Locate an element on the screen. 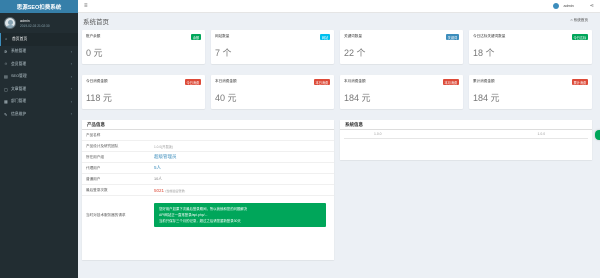 The width and height of the screenshot is (600, 278). stat-badge: 今日达标 is located at coordinates (579, 37).